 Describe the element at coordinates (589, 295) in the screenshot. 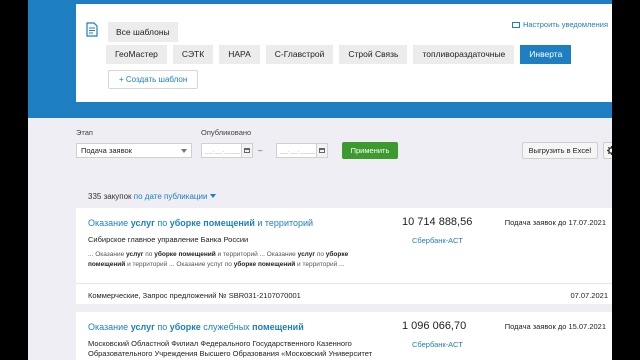

I see `purchase-date: 07.07.2021` at that location.